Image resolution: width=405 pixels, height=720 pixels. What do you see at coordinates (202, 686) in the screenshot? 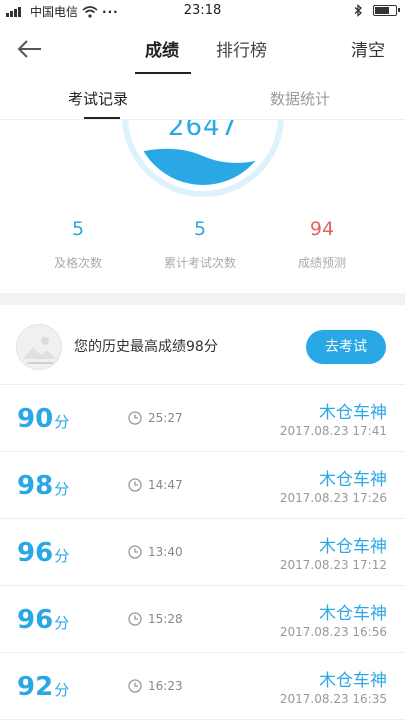
I see `record-item: 92分 16:23 木仓车神 2017.08.23 16:35` at bounding box center [202, 686].